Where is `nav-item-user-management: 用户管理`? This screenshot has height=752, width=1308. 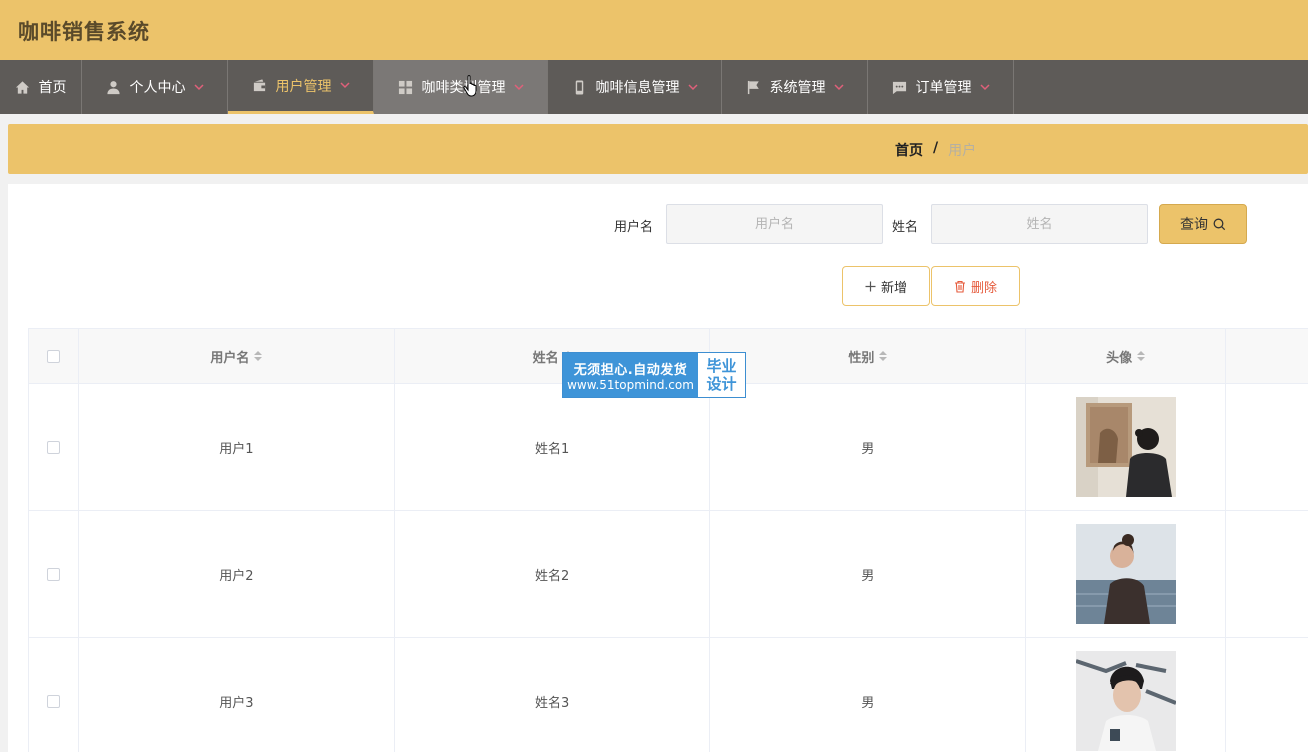 nav-item-user-management: 用户管理 is located at coordinates (301, 87).